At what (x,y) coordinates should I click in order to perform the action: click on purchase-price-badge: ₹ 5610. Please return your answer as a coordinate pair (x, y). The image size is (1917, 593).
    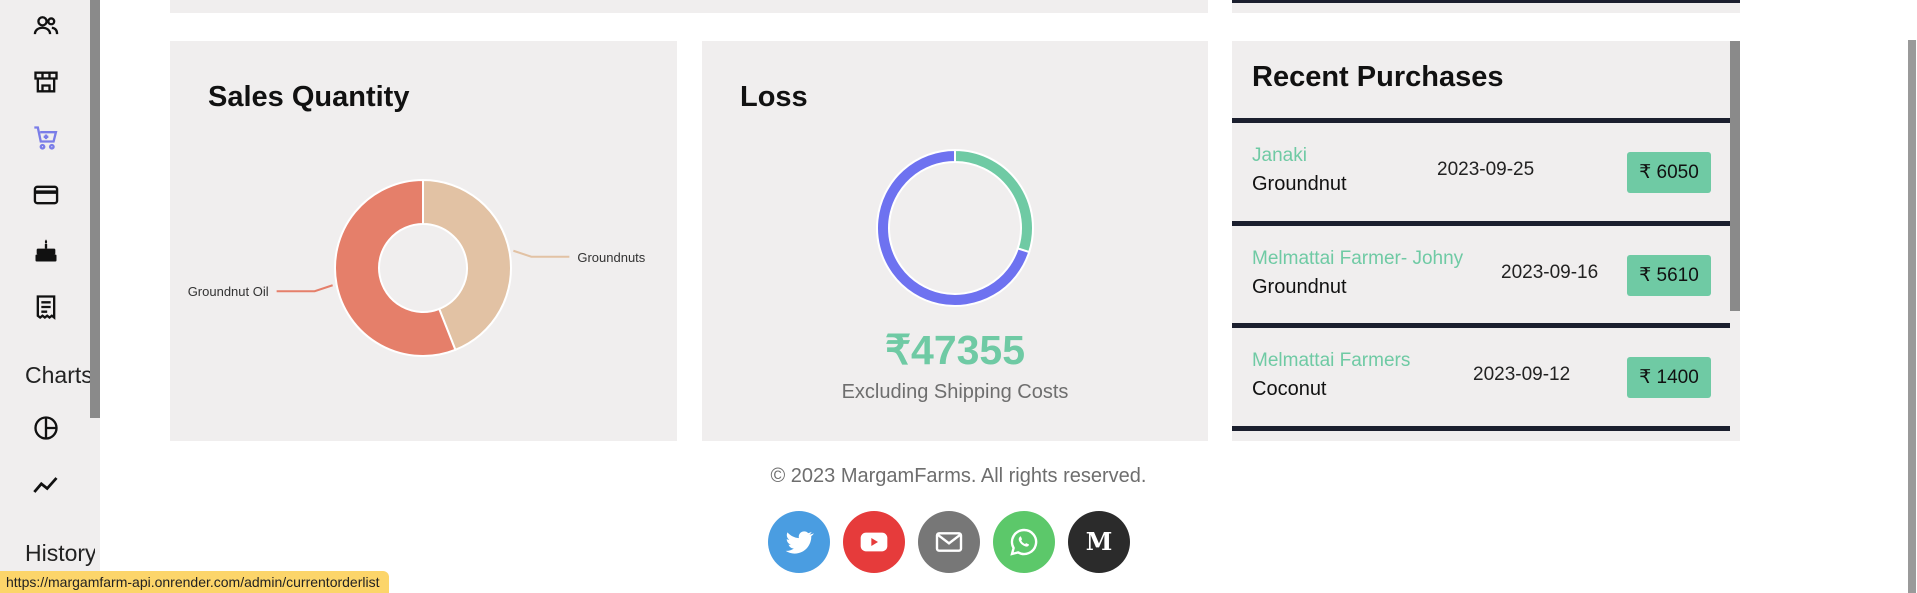
    Looking at the image, I should click on (1669, 275).